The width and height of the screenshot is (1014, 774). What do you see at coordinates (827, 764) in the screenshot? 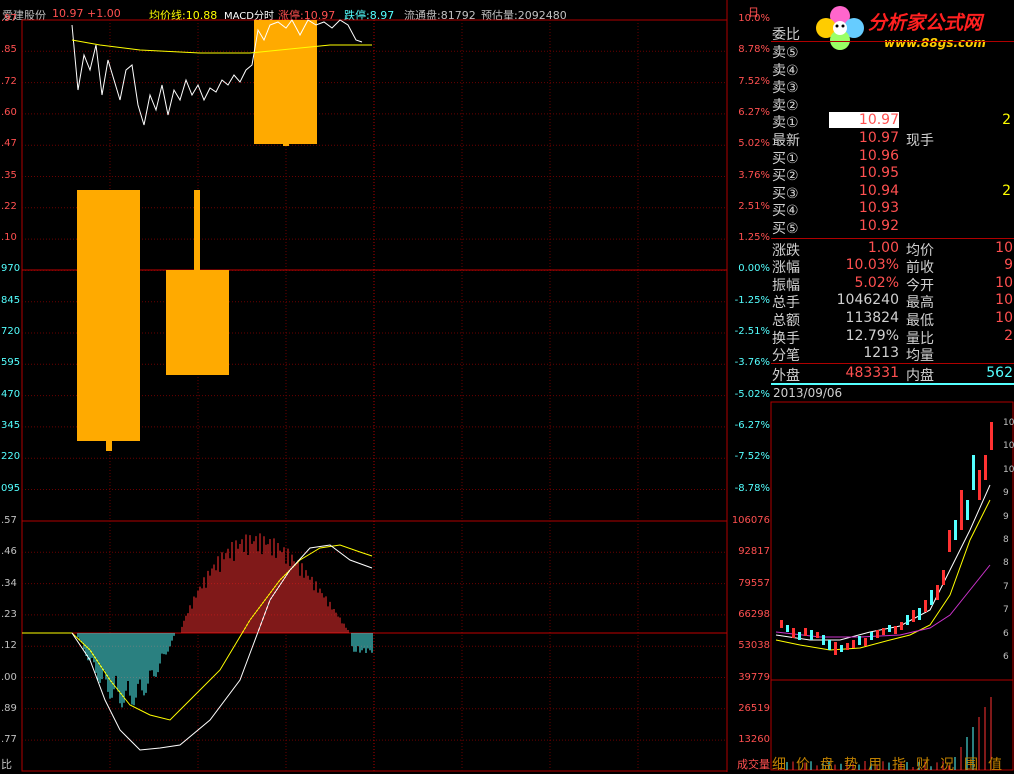
I see `info-tab: 盘` at bounding box center [827, 764].